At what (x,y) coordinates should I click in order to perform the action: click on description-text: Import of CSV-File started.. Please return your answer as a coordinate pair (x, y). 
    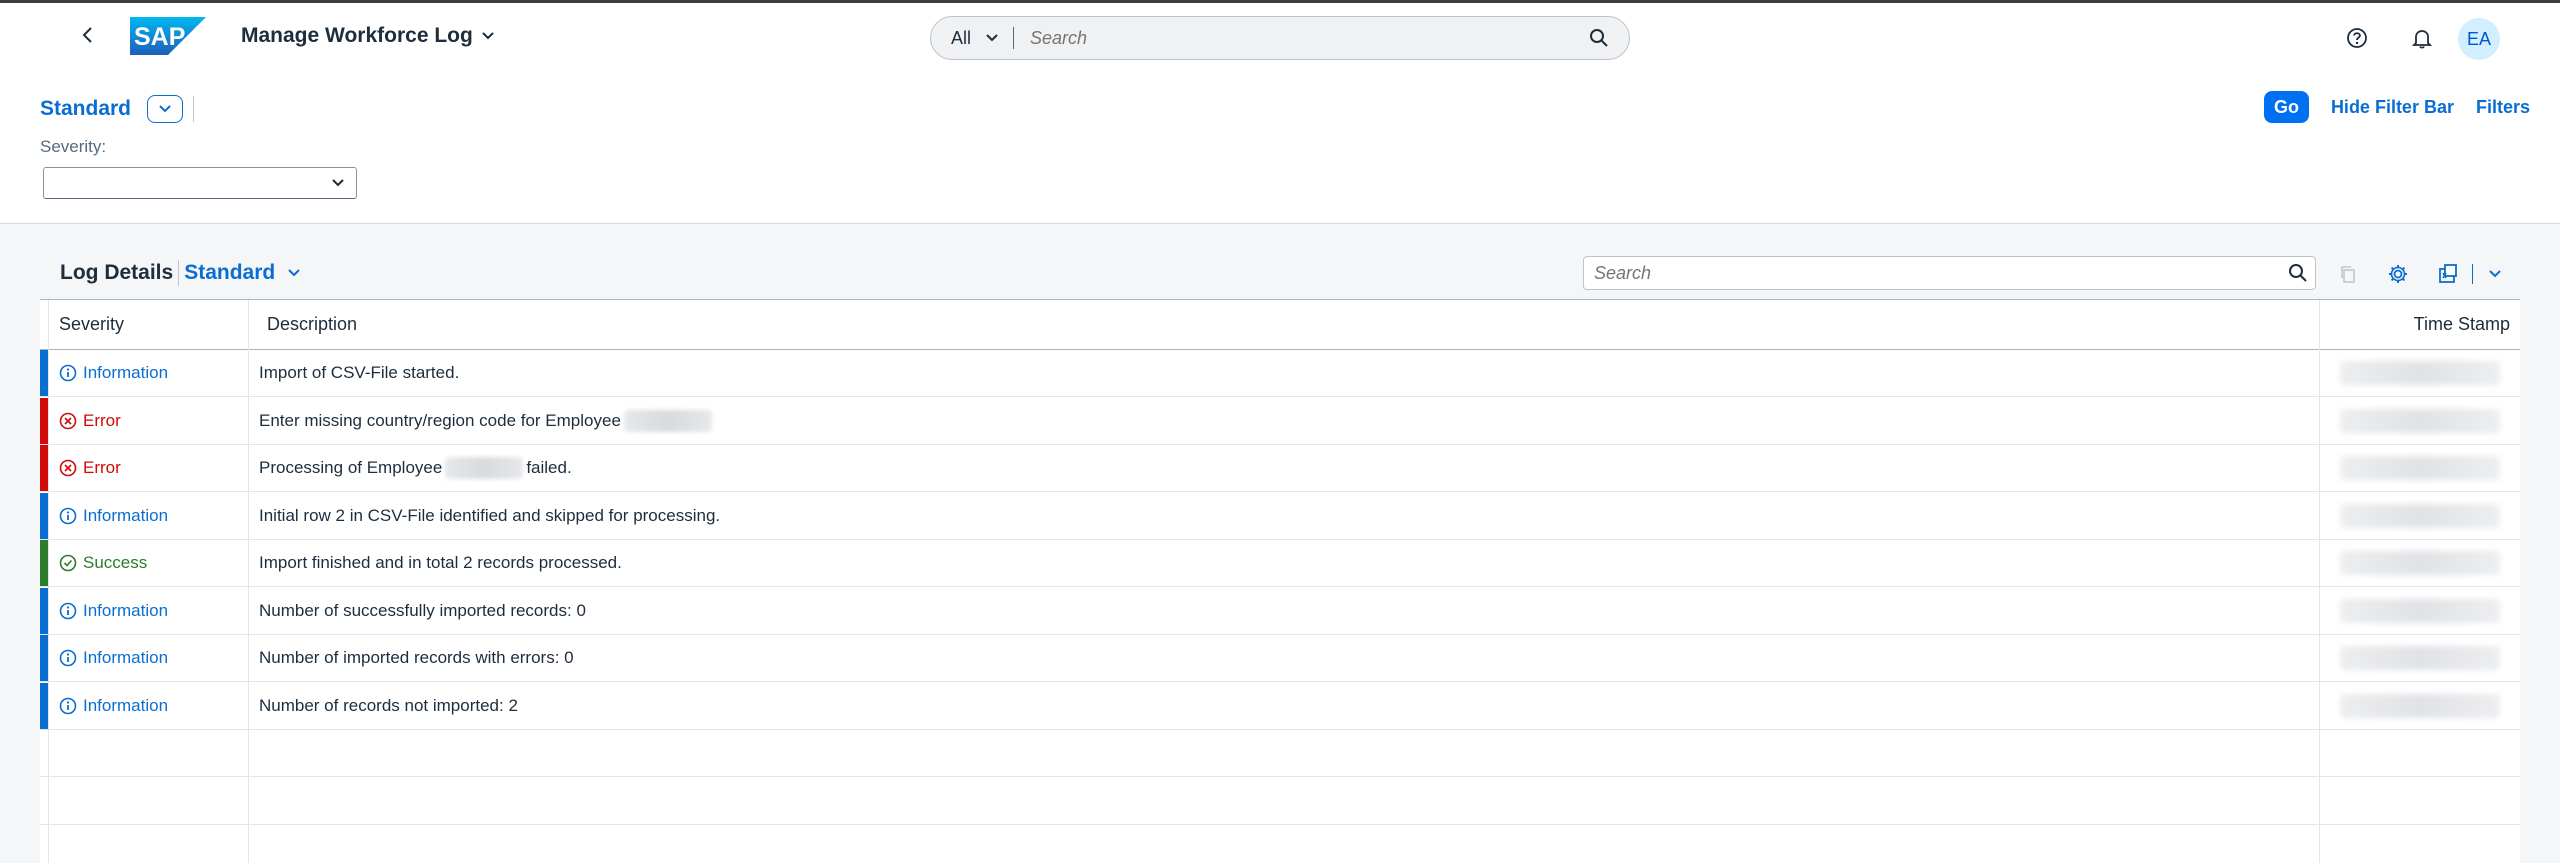
    Looking at the image, I should click on (359, 372).